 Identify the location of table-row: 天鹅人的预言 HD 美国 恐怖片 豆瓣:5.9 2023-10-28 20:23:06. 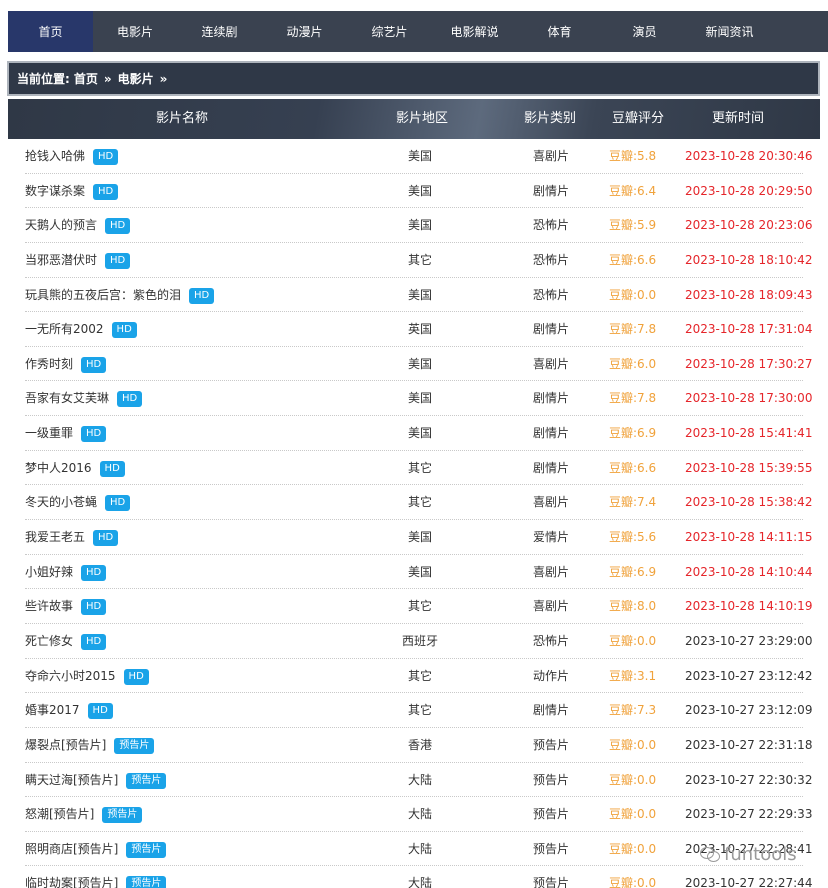
(418, 225).